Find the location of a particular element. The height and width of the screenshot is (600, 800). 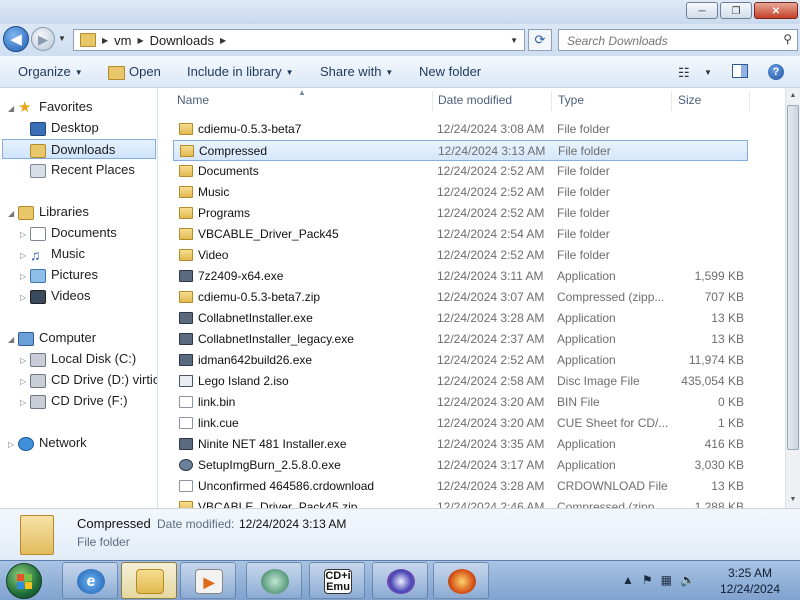

show-hidden-icons-icon: ▲ is located at coordinates (628, 580).